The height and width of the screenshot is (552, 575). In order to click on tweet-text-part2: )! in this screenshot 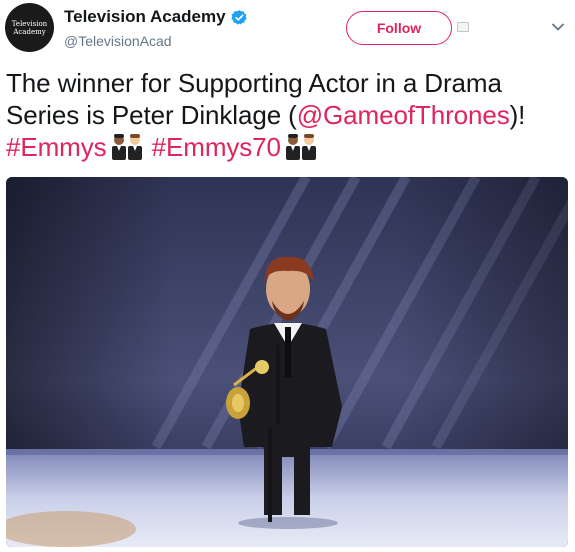, I will do `click(517, 115)`.